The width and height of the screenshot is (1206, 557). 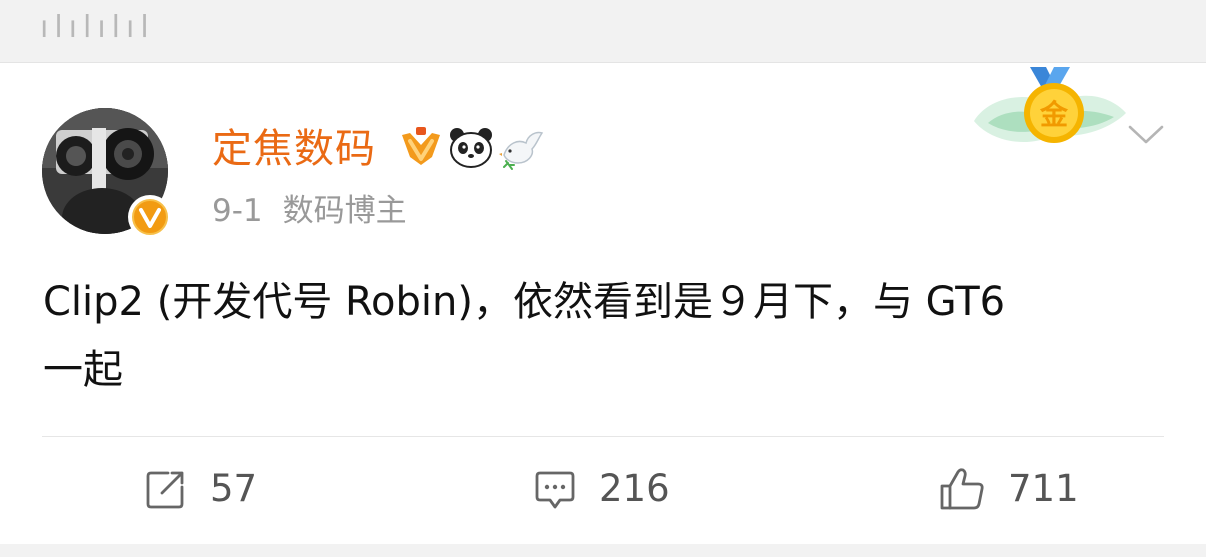 I want to click on bottom-strip, so click(x=603, y=550).